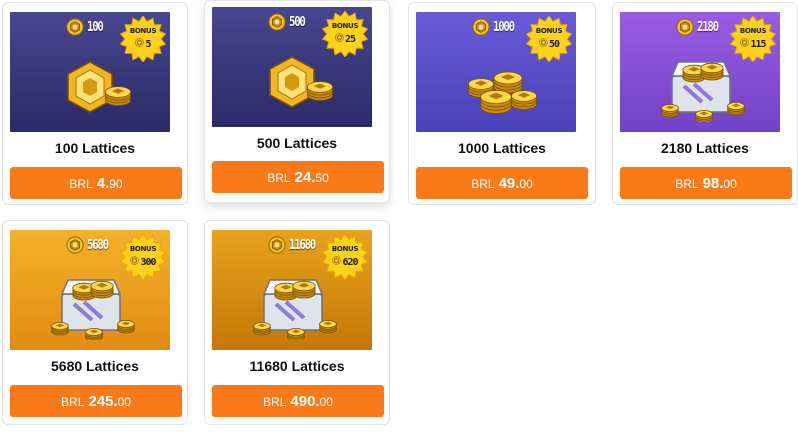  Describe the element at coordinates (98, 245) in the screenshot. I see `amount-text: 5680` at that location.